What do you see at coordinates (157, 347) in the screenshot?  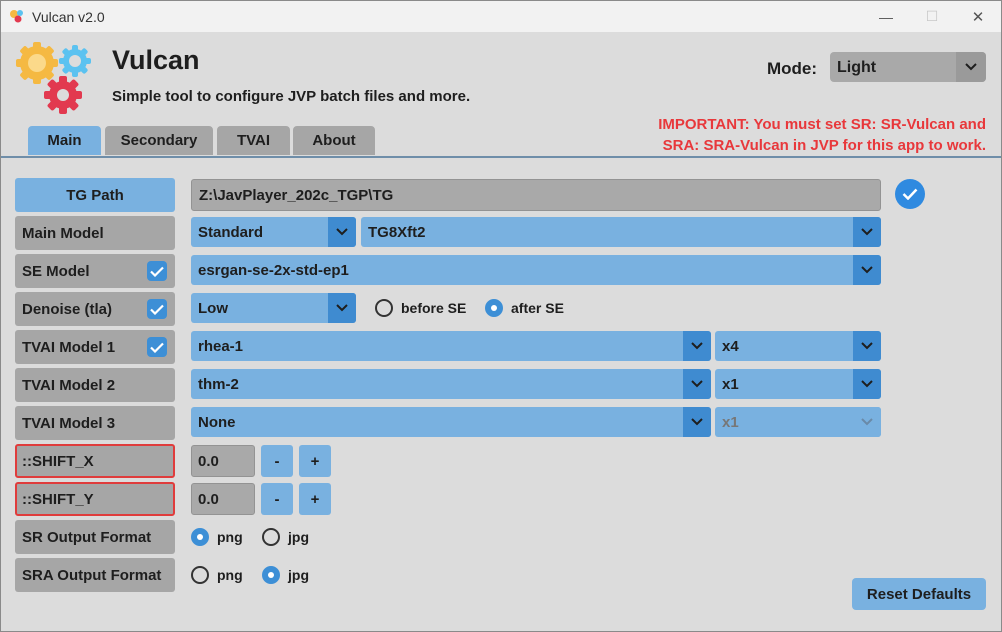 I see `tvai-model-1-checkbox` at bounding box center [157, 347].